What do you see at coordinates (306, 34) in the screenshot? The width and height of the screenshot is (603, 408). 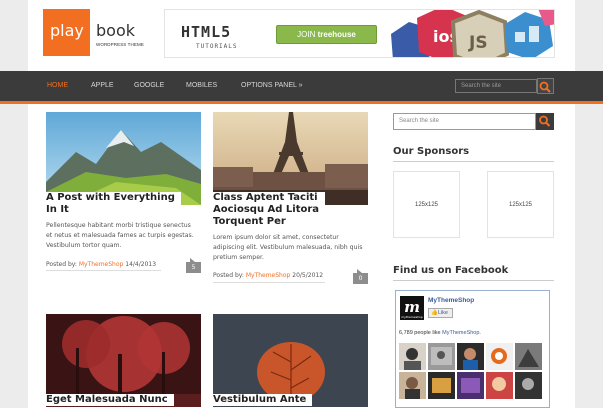 I see `banner-button-prefix: JOIN` at bounding box center [306, 34].